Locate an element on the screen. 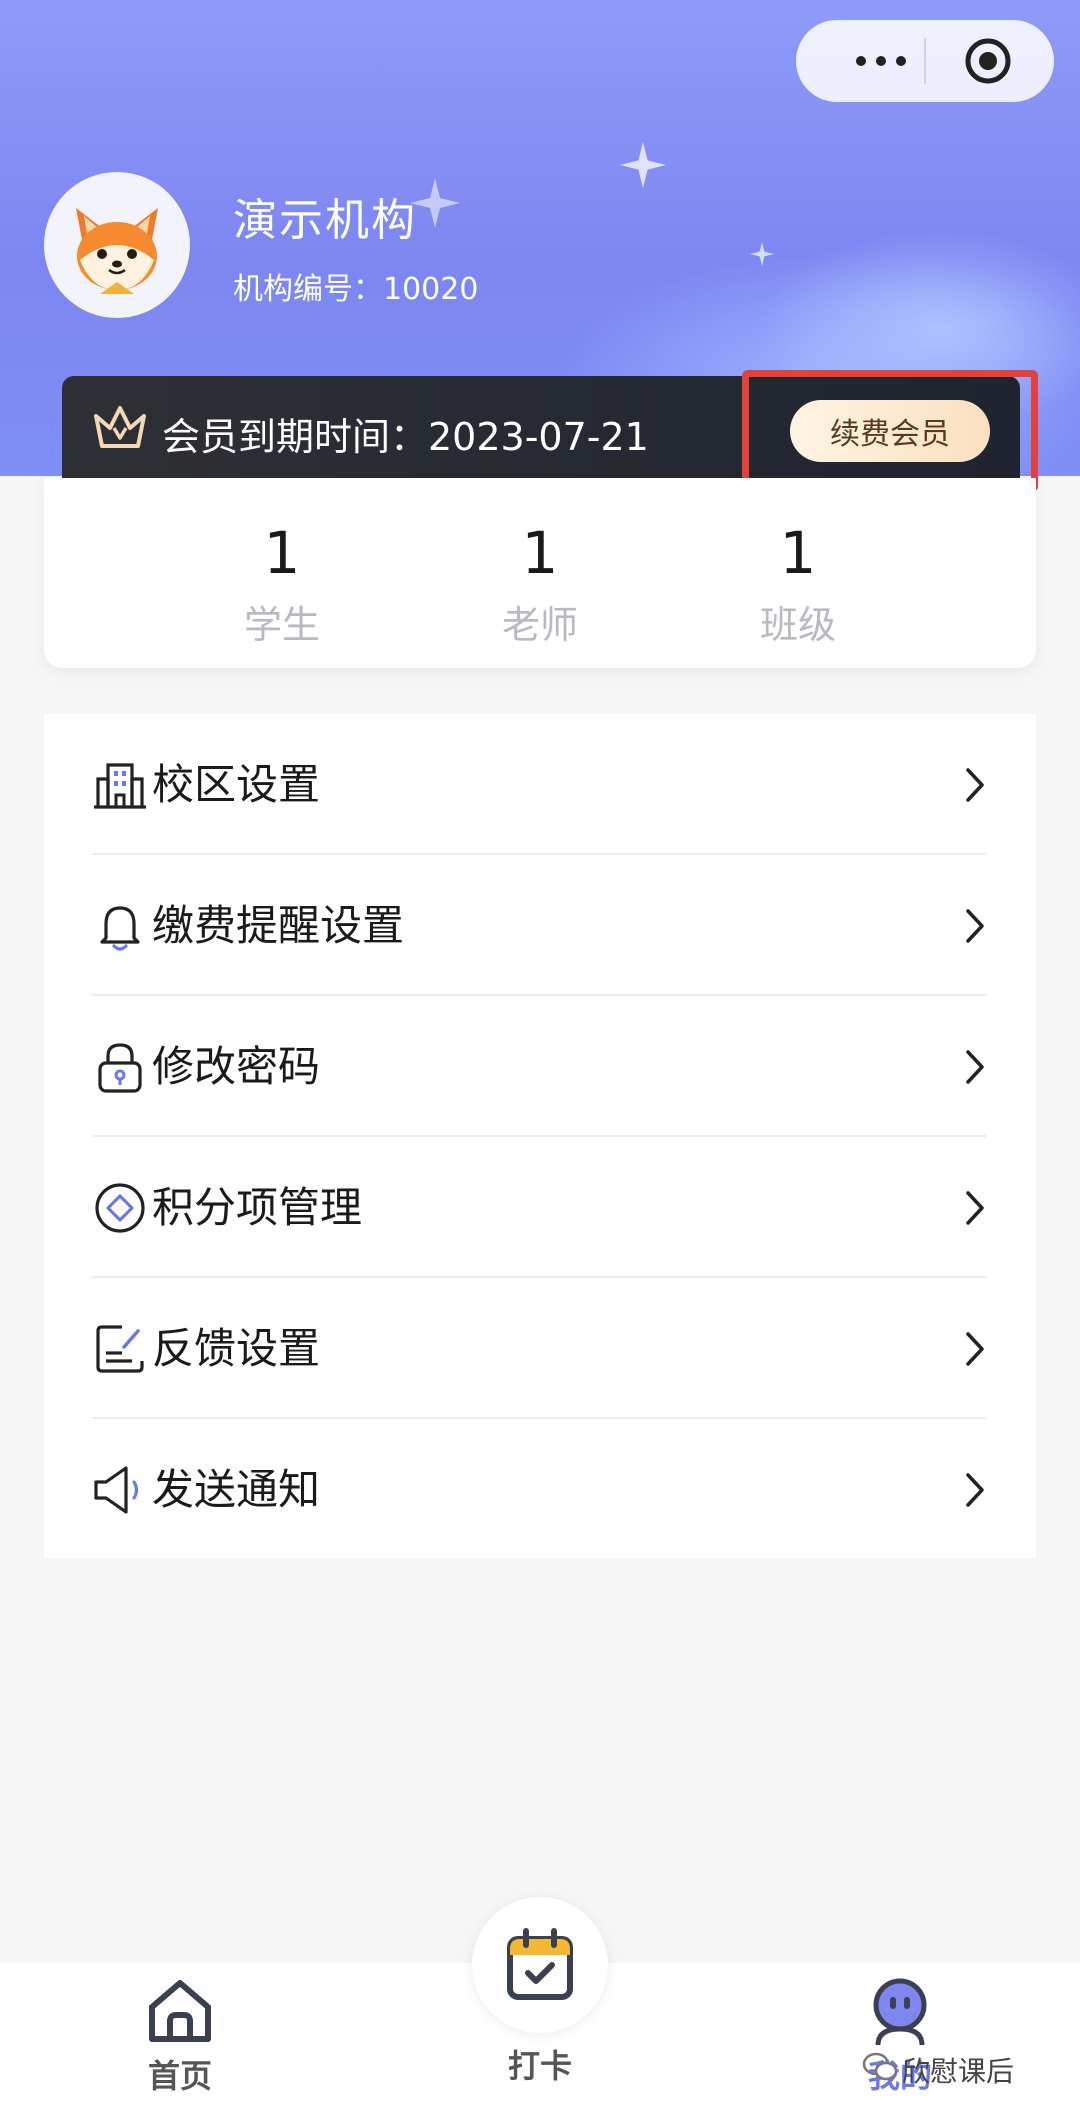  org-name: 演示机构 is located at coordinates (325, 220).